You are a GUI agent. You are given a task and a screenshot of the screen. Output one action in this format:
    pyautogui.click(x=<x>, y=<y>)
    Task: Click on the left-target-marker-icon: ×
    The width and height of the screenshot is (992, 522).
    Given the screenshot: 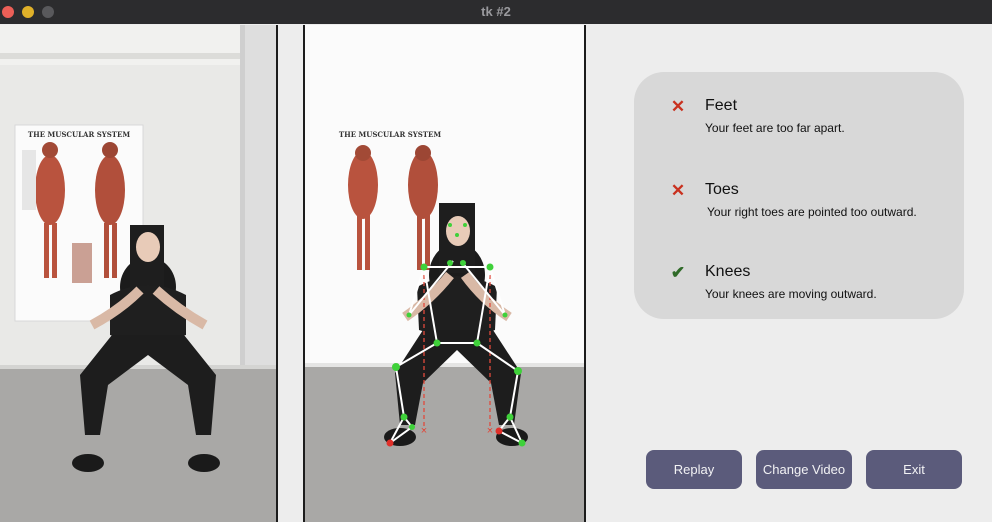 What is the action you would take?
    pyautogui.click(x=424, y=431)
    